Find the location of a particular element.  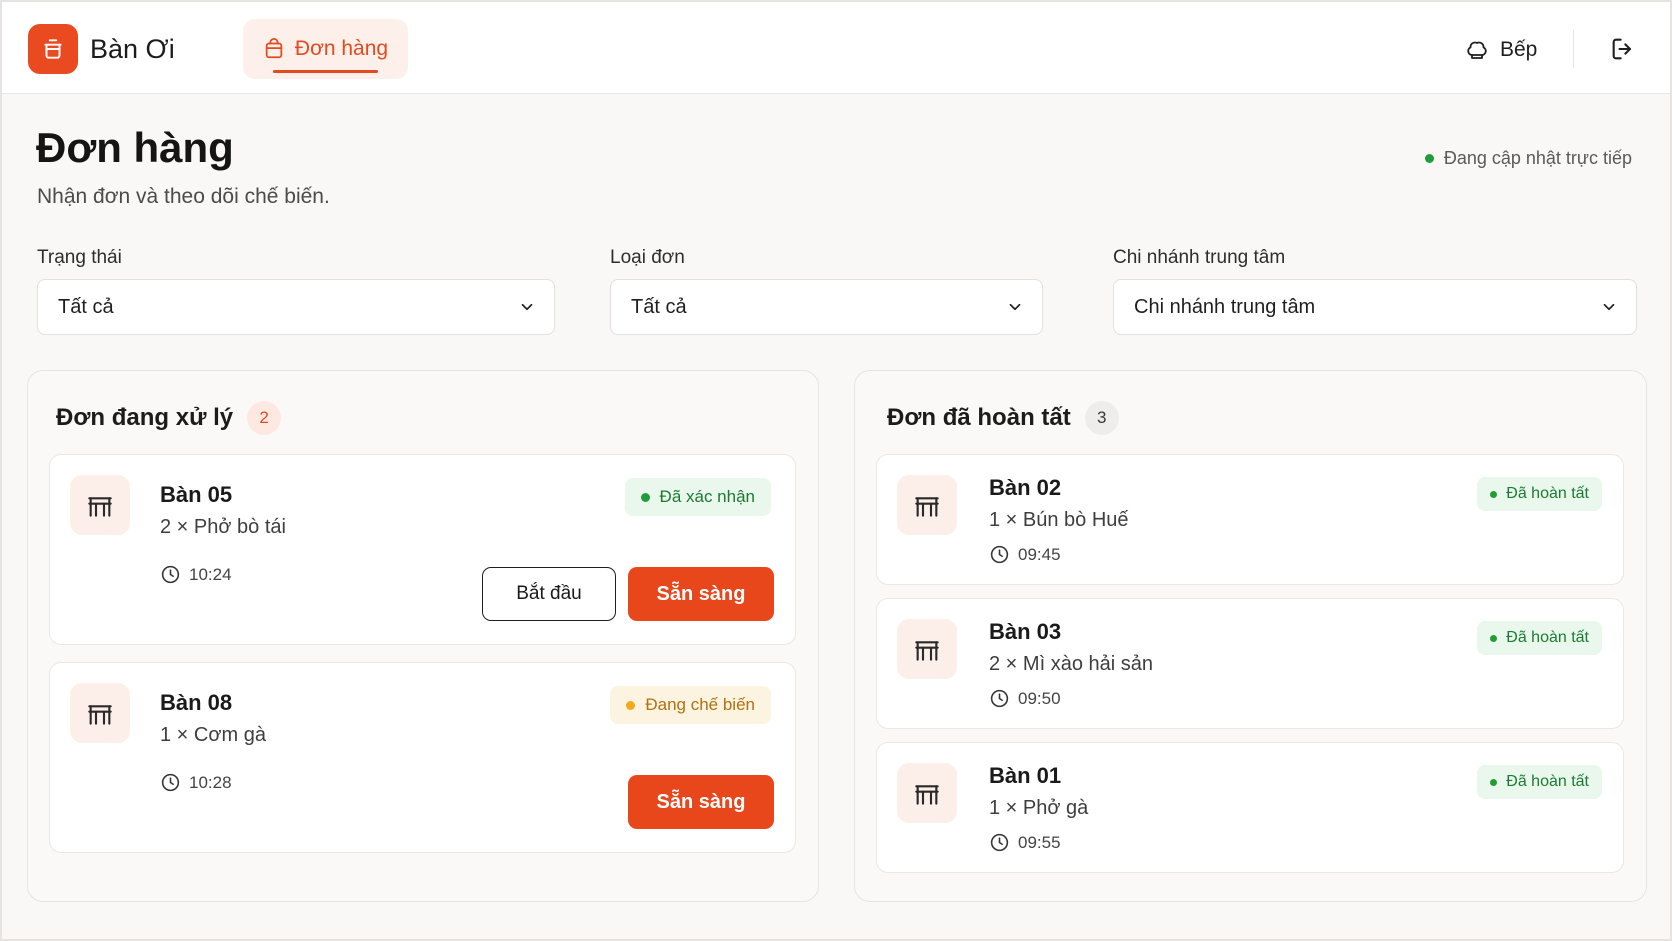

shopping-bag-icon is located at coordinates (274, 48).